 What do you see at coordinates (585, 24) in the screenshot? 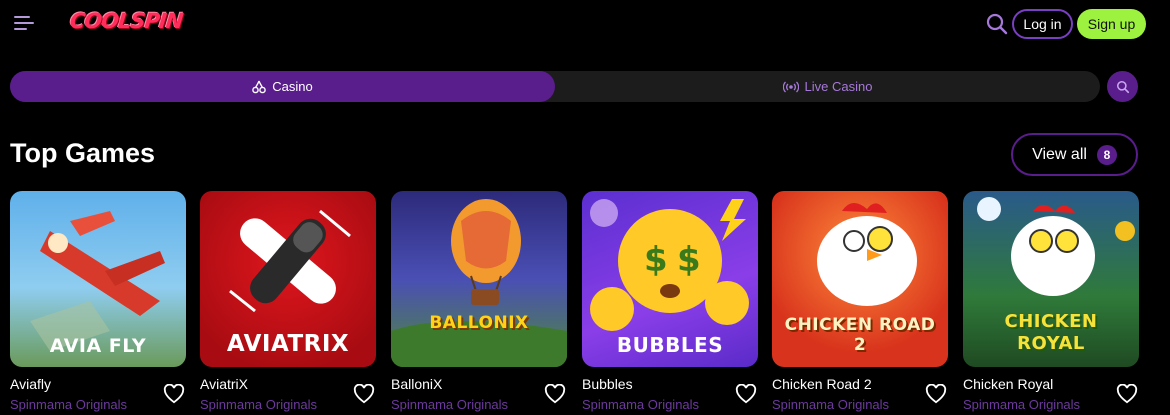
I see `site-header: COOLSPIN Log in Sign up` at bounding box center [585, 24].